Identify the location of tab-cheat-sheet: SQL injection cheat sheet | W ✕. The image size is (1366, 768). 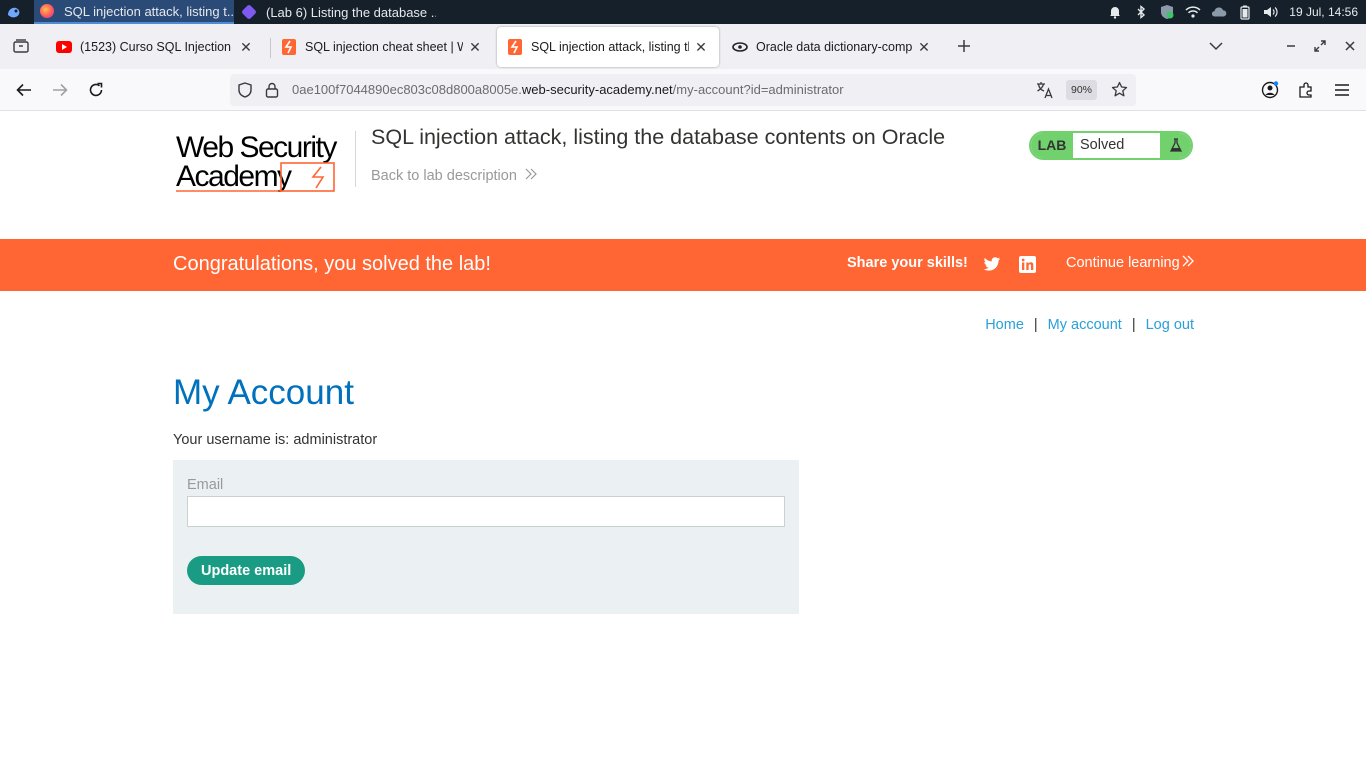
(382, 47).